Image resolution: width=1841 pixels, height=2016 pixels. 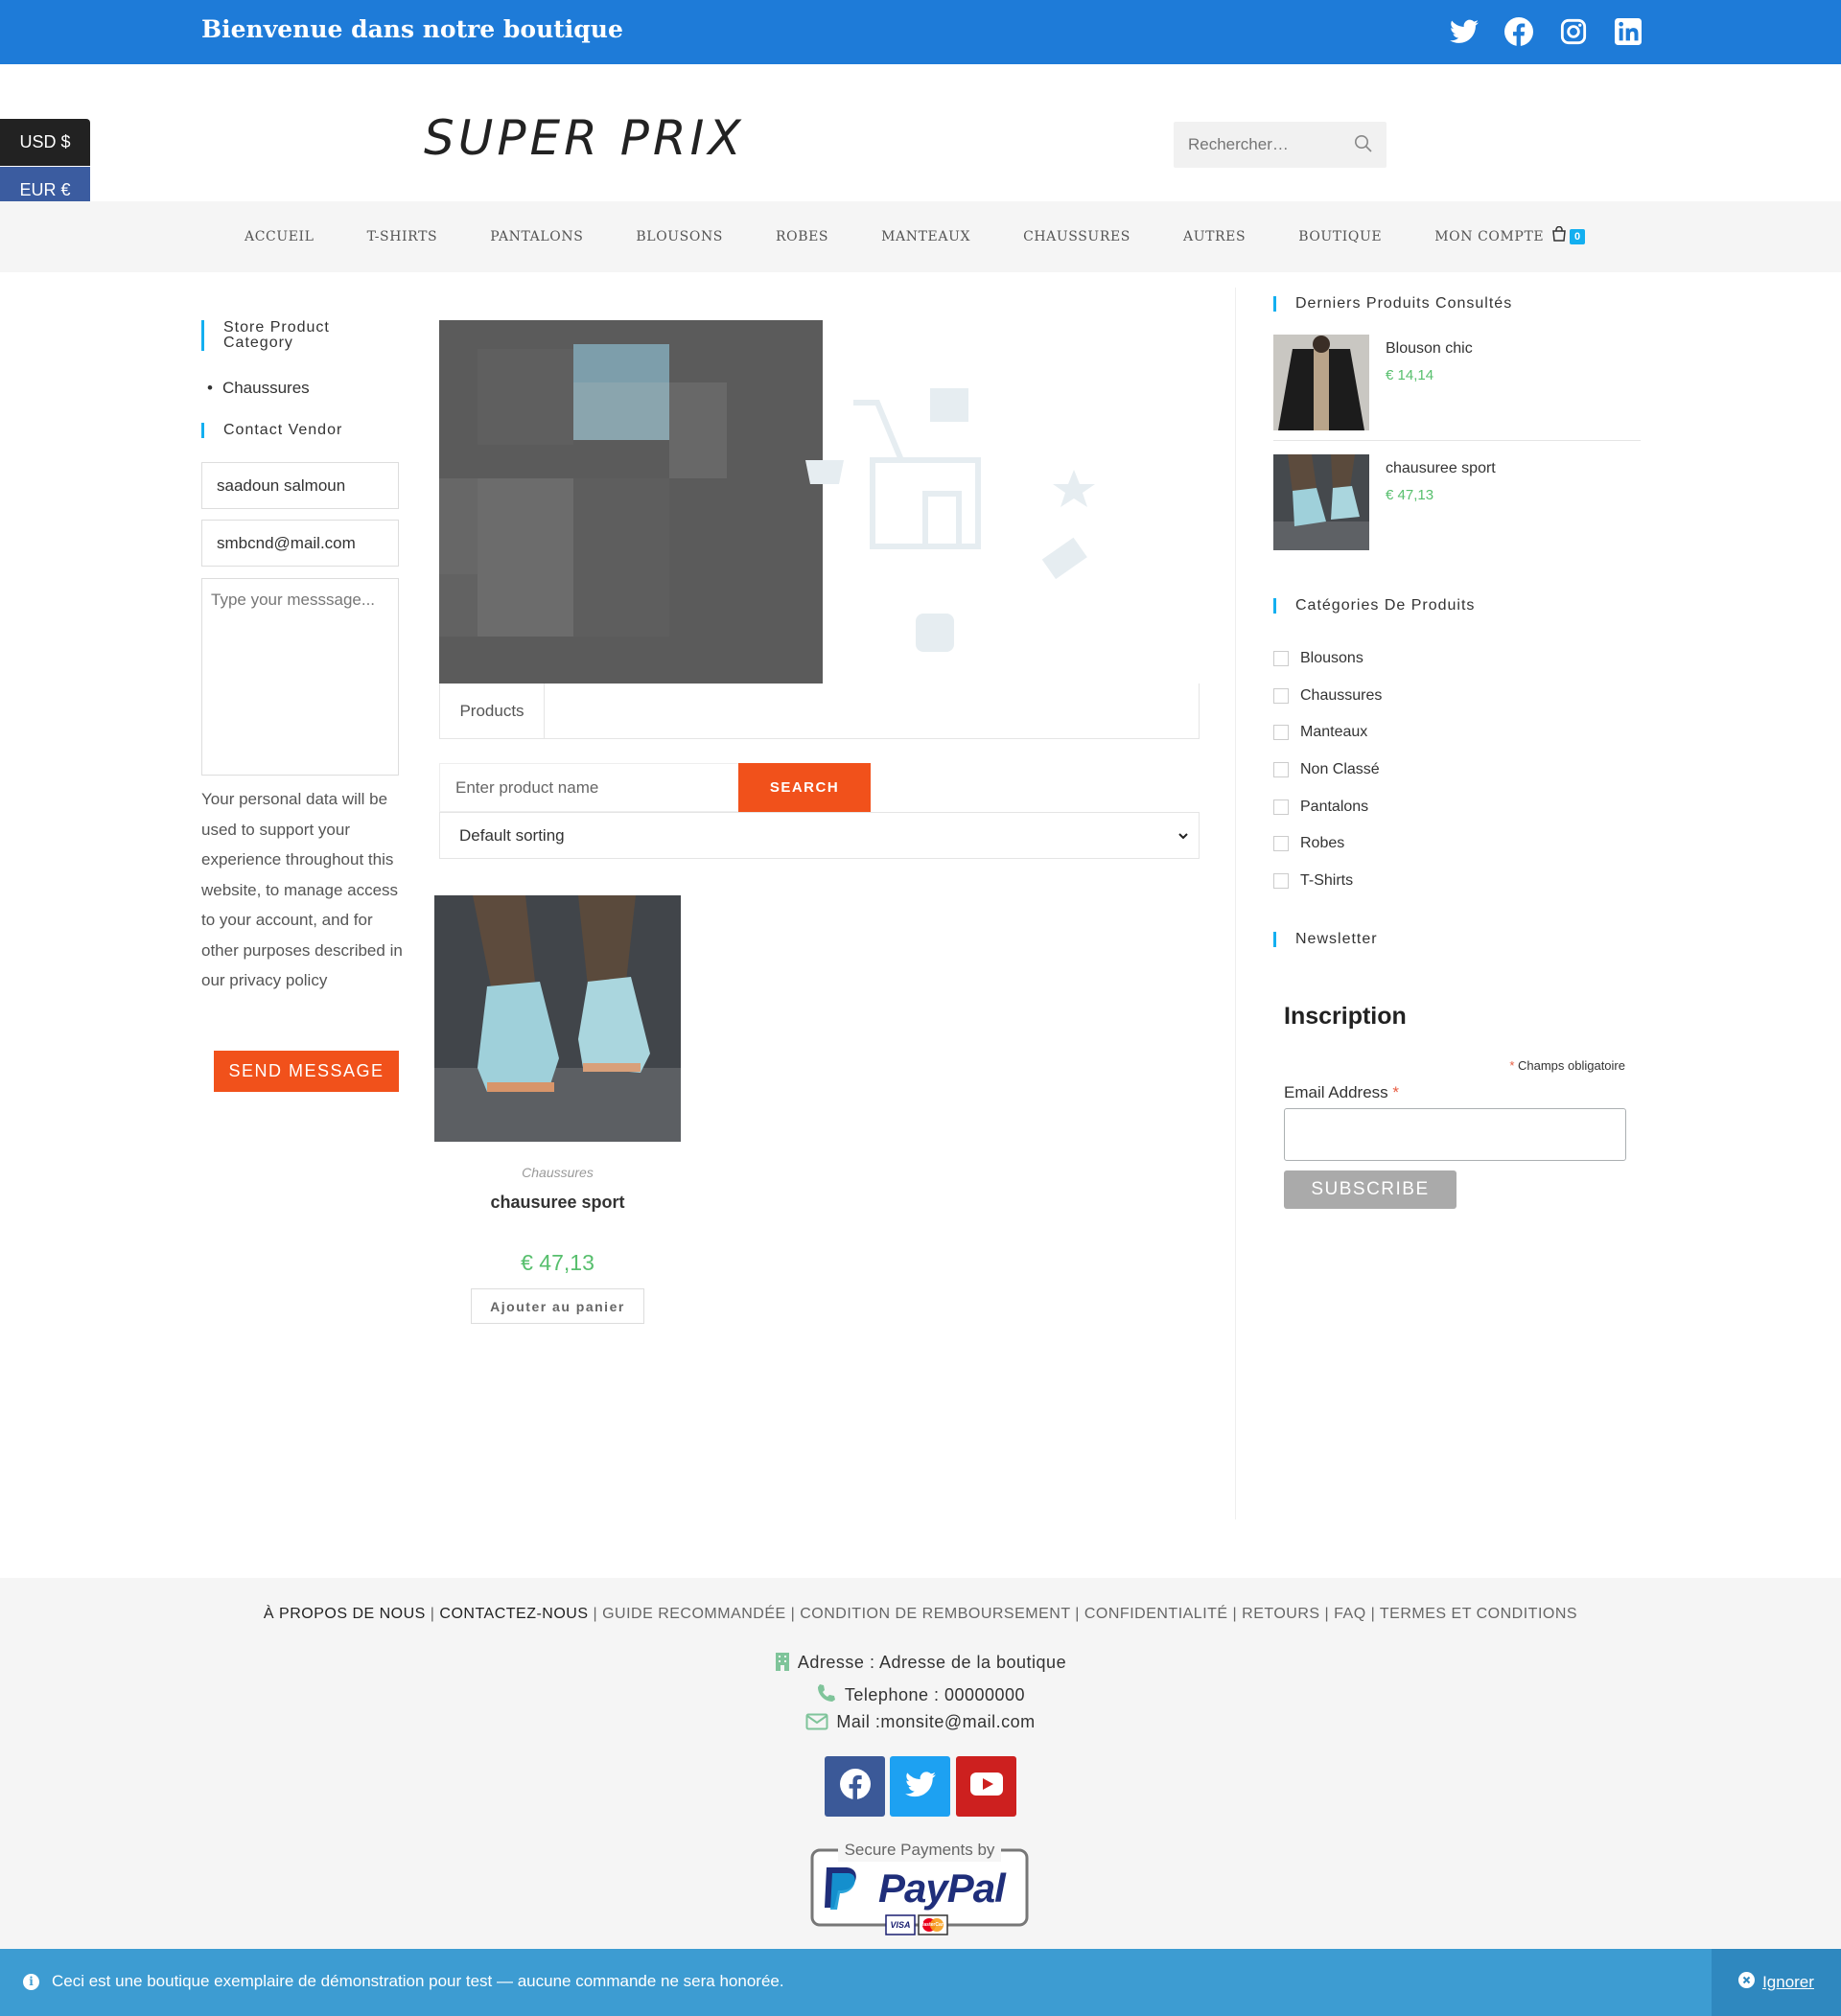 What do you see at coordinates (1214, 236) in the screenshot?
I see `nav-item-autres: AUTRES` at bounding box center [1214, 236].